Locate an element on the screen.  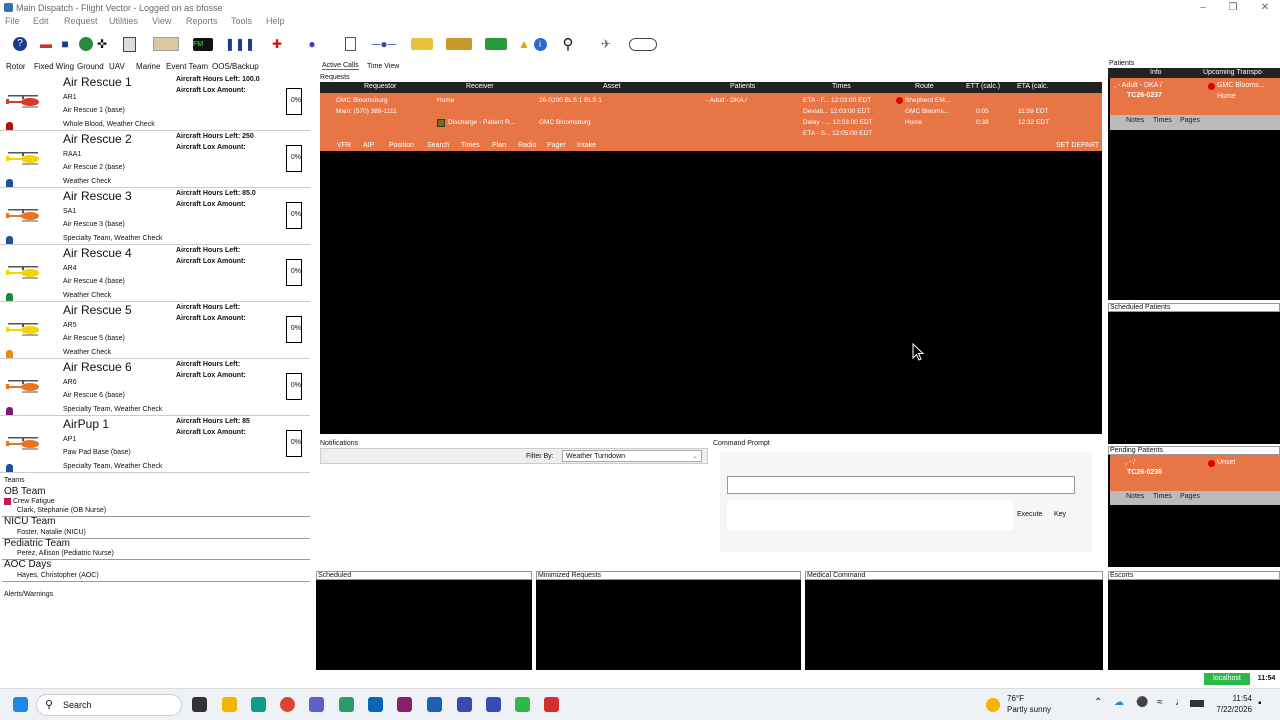
team-ob: OB Team is located at coordinates (25, 491).